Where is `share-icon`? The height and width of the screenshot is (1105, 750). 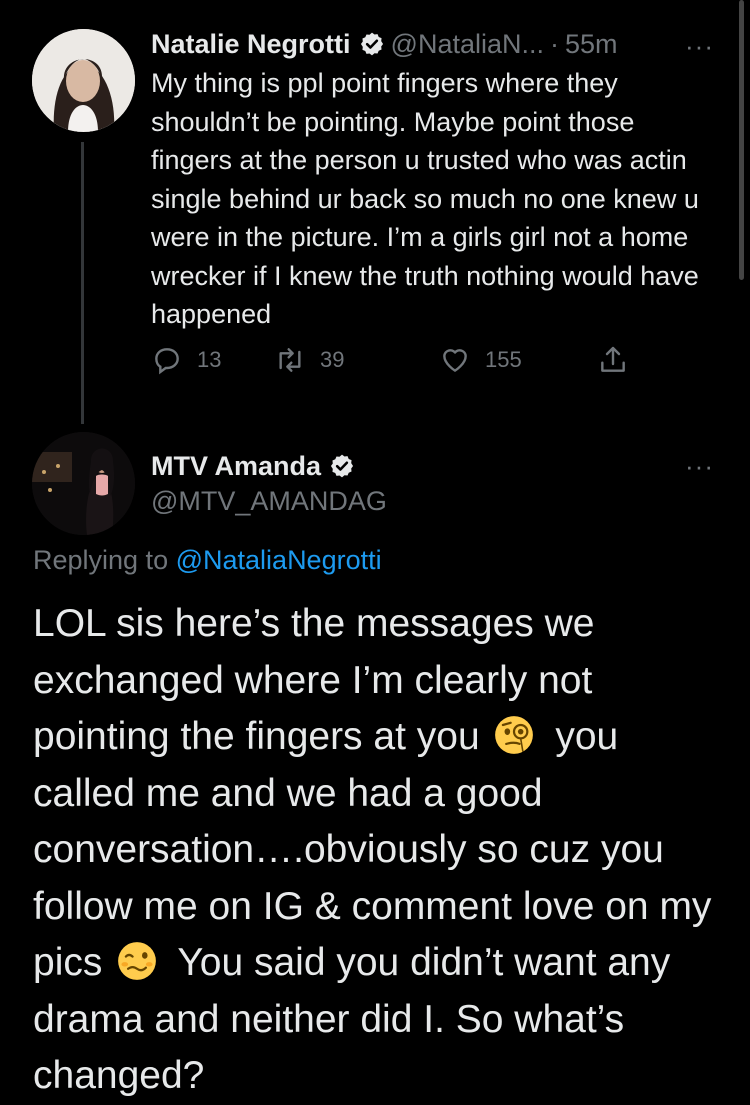
share-icon is located at coordinates (613, 359).